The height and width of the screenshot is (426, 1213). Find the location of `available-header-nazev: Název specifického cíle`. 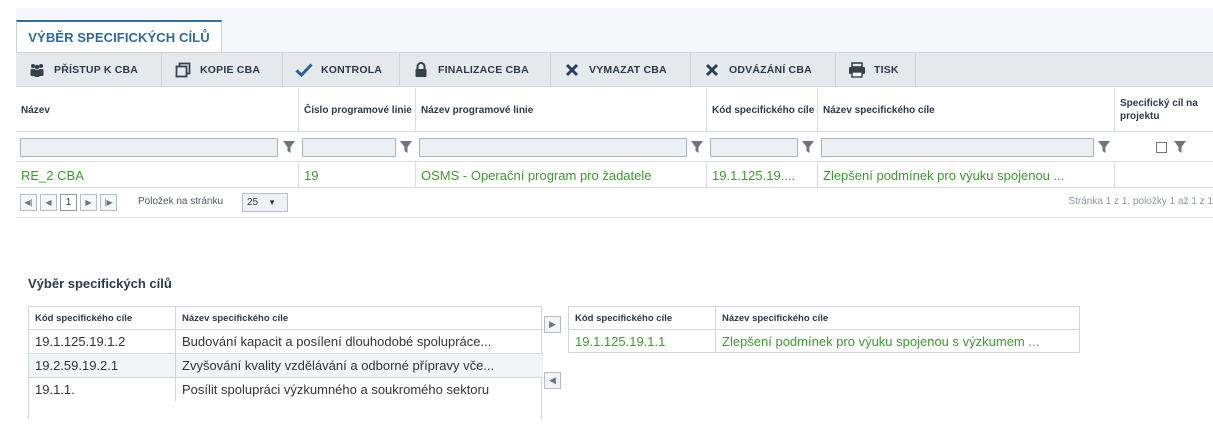

available-header-nazev: Název specifického cíle is located at coordinates (359, 318).